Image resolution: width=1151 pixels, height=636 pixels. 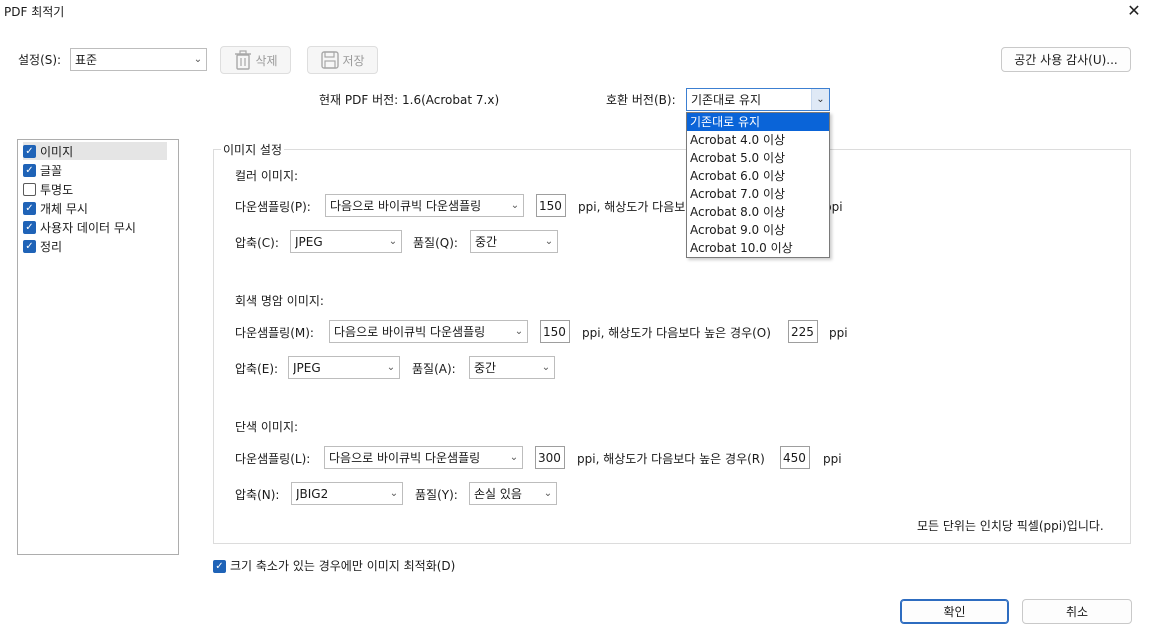 I want to click on mono-threshold-label: ppi, 해상도가 다음보다 높은 경우(R), so click(x=671, y=459).